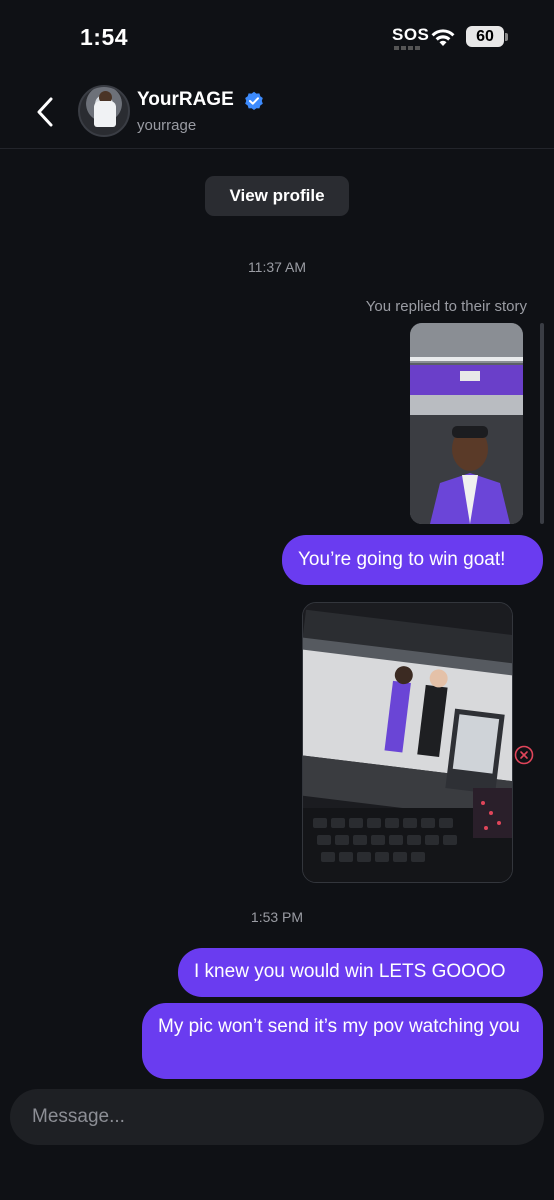  What do you see at coordinates (277, 37) in the screenshot?
I see `status-bar: 1:54 SOS 60` at bounding box center [277, 37].